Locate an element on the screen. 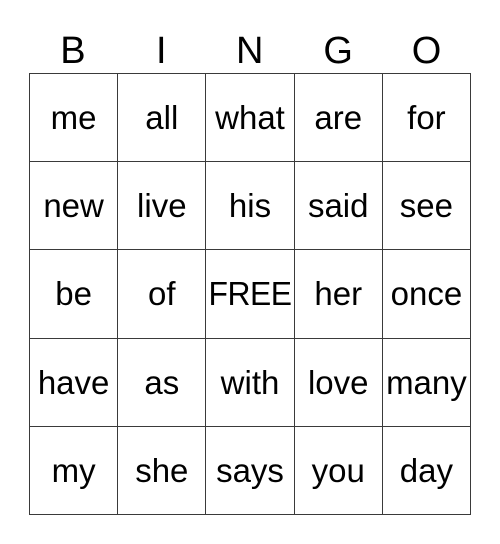 The image size is (500, 544). bingo-cell-label: as is located at coordinates (162, 382).